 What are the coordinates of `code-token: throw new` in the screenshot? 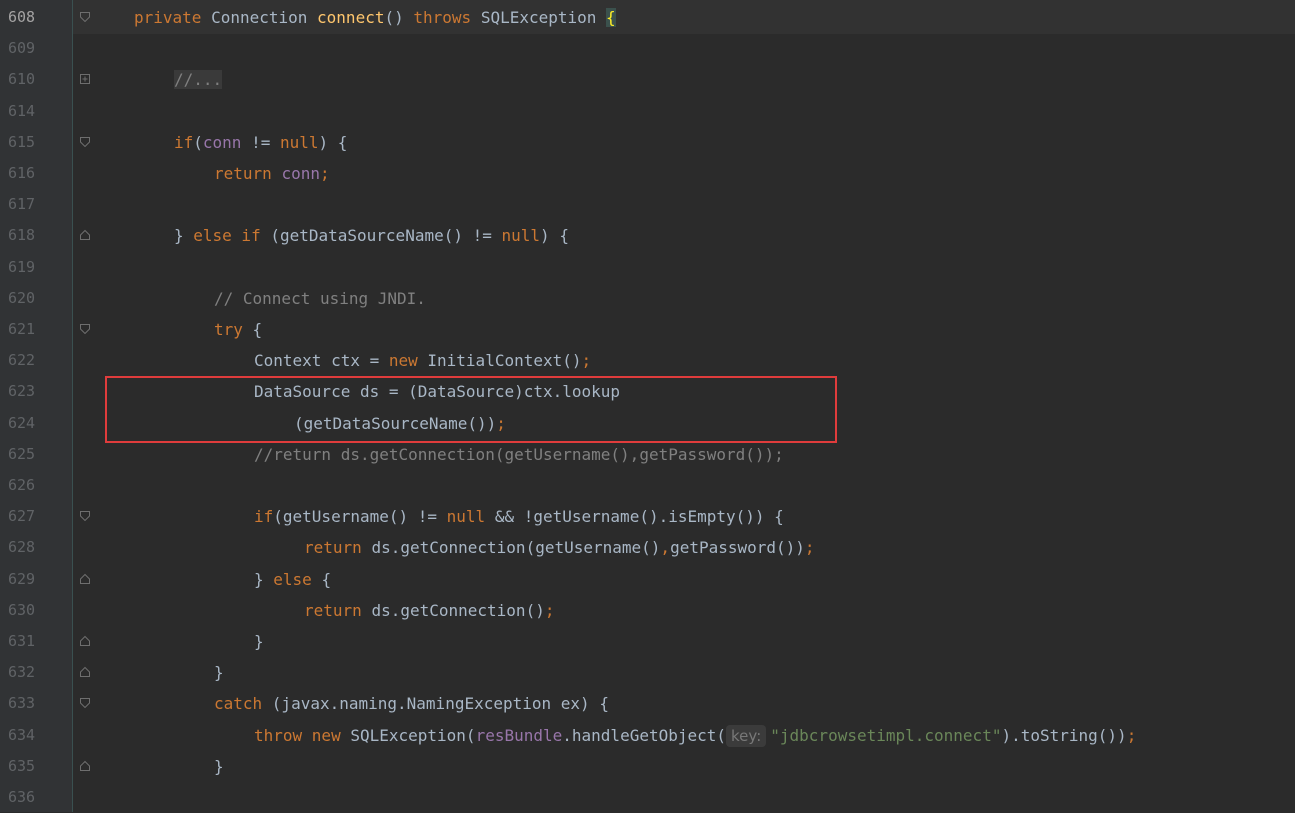 It's located at (302, 735).